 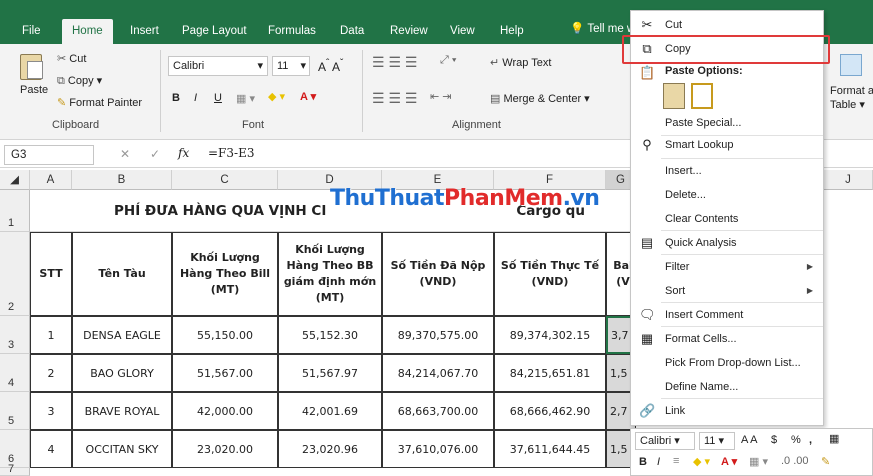 I want to click on menu-item-smart-lookup: ⚲ Smart Lookup, so click(x=727, y=145).